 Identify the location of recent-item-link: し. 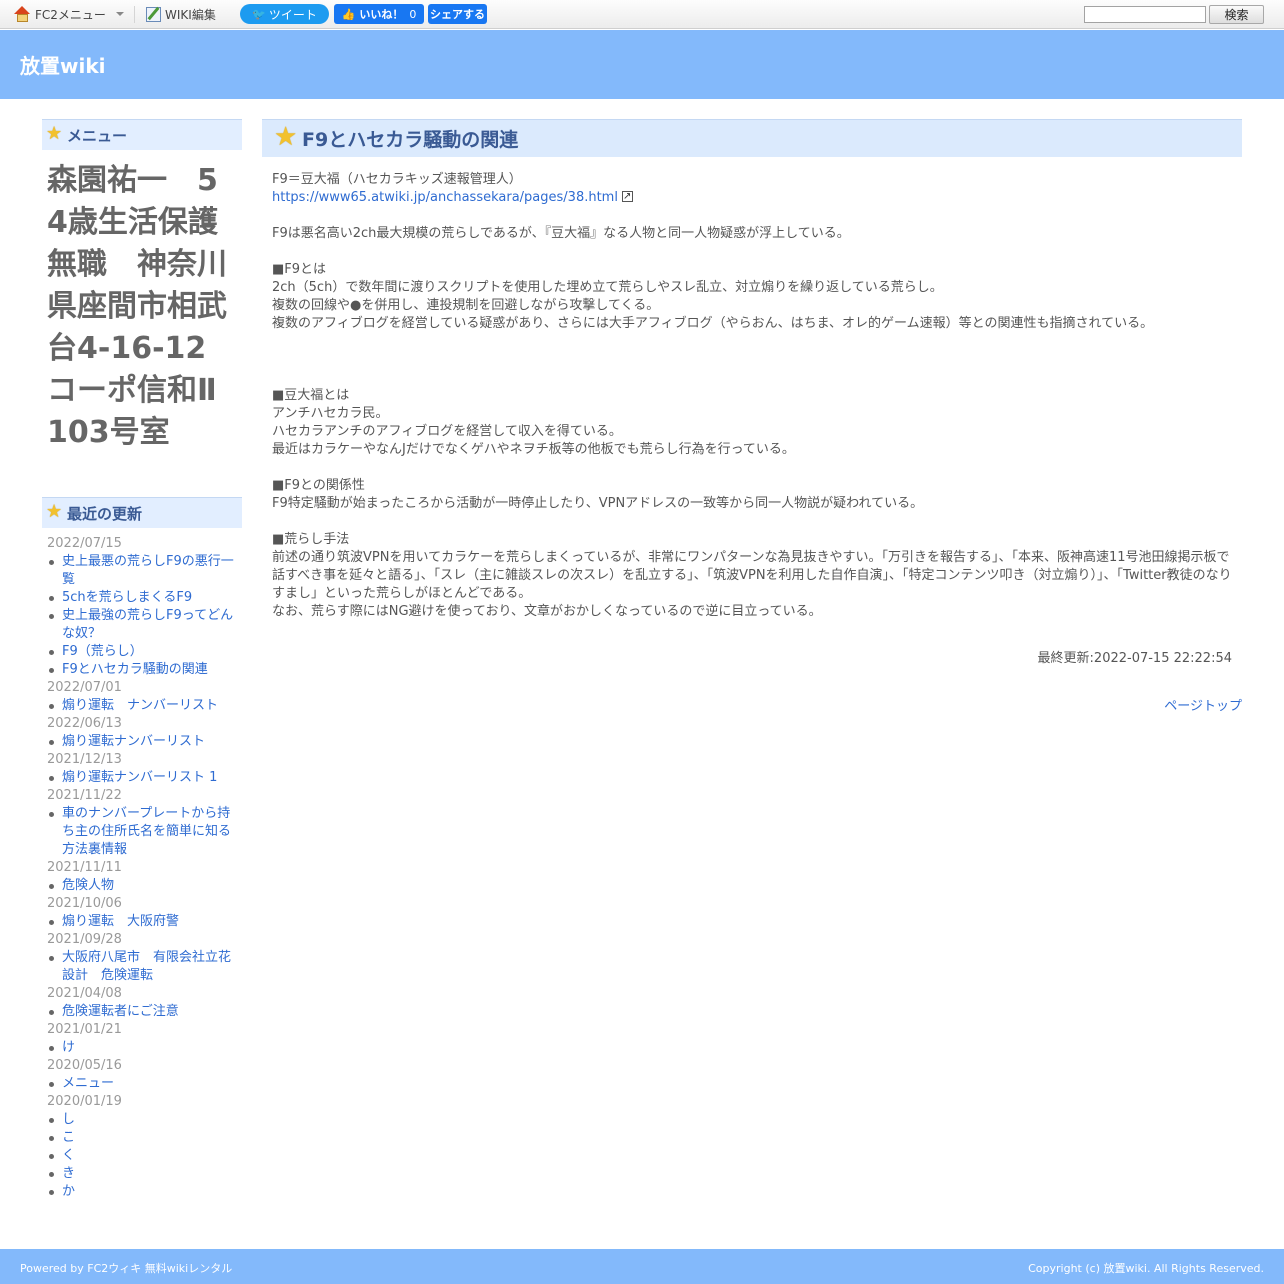
(144, 1120).